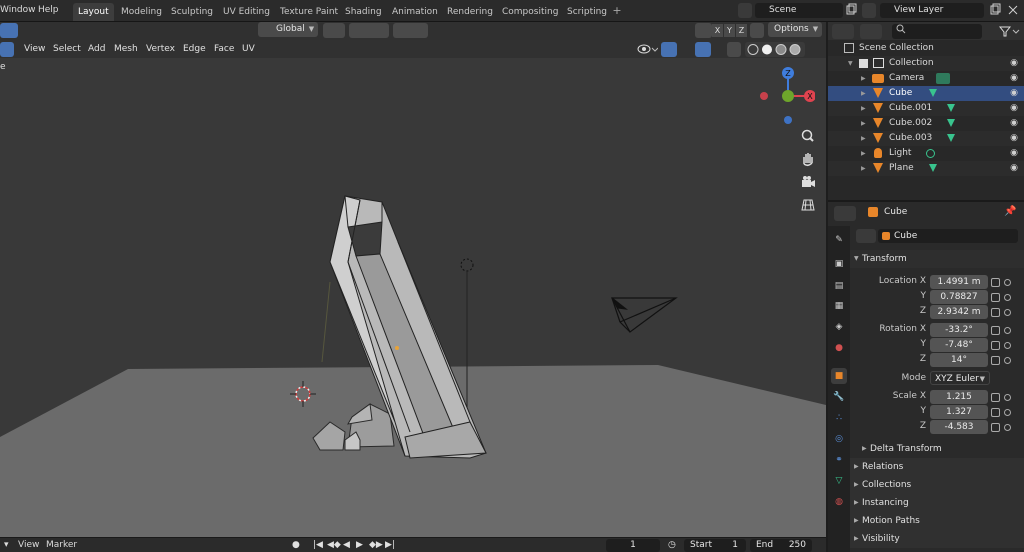  I want to click on menu-edge: Edge, so click(194, 49).